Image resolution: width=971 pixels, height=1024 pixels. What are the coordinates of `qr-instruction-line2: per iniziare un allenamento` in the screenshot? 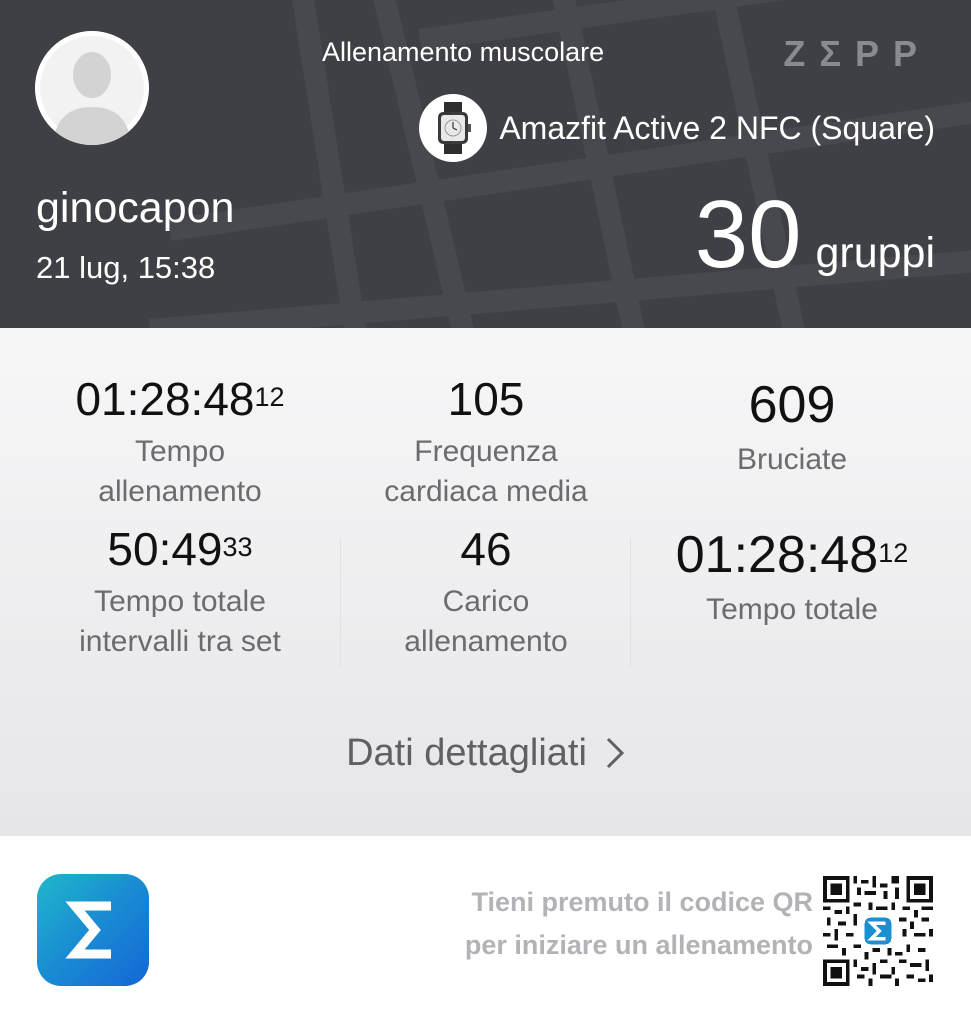 It's located at (638, 945).